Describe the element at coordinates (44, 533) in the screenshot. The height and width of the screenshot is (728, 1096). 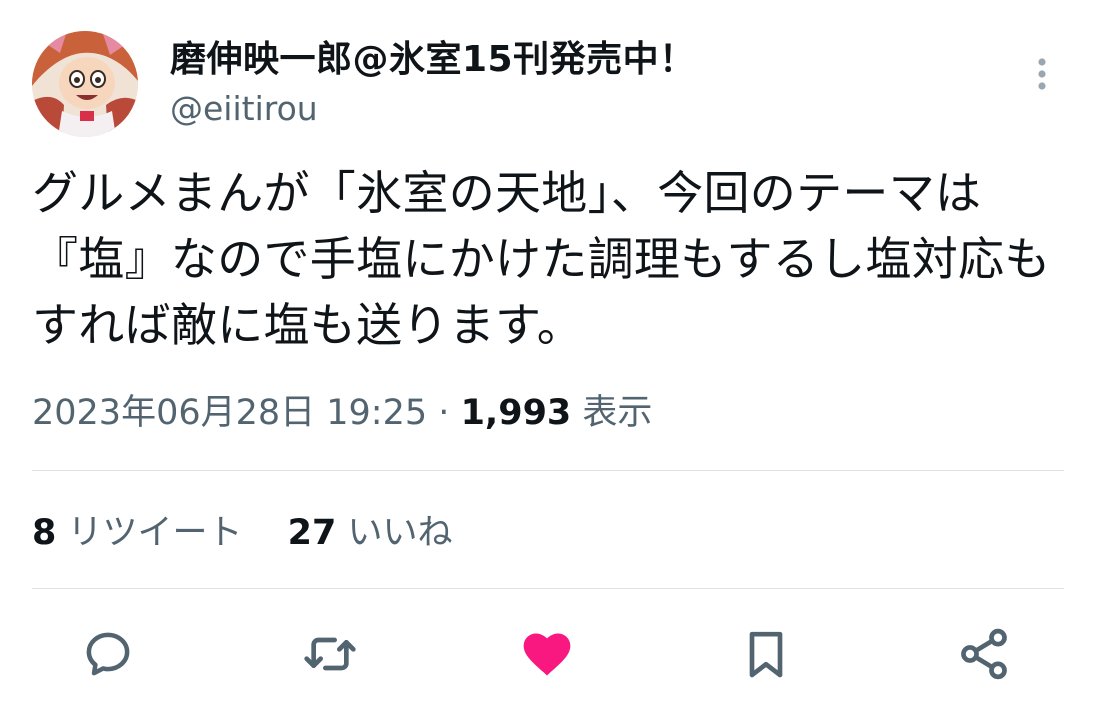
I see `retweets-count: 8` at that location.